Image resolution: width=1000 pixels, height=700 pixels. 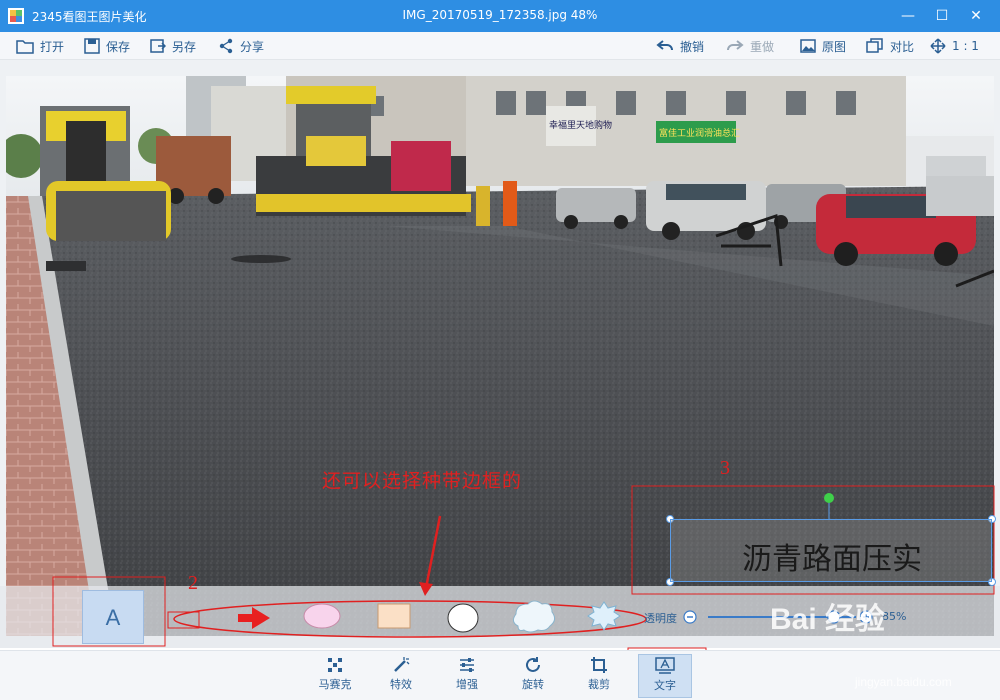 What do you see at coordinates (500, 675) in the screenshot?
I see `bottom-toolbar: 马赛克 特效 增强 旋转 裁剪 文字` at bounding box center [500, 675].